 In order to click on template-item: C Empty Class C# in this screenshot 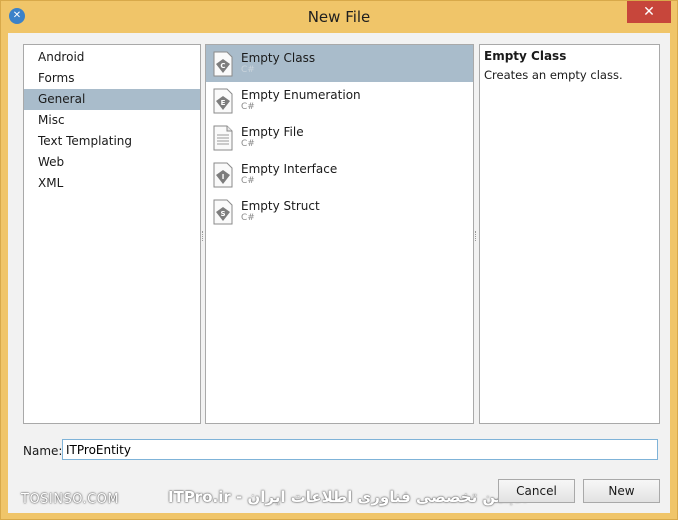, I will do `click(339, 63)`.